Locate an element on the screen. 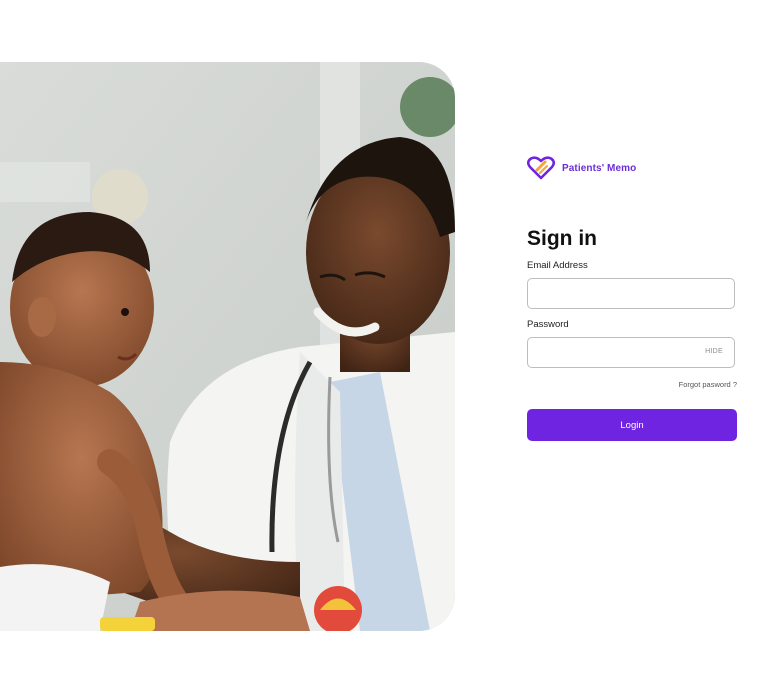 This screenshot has height=694, width=784. email-input is located at coordinates (631, 293).